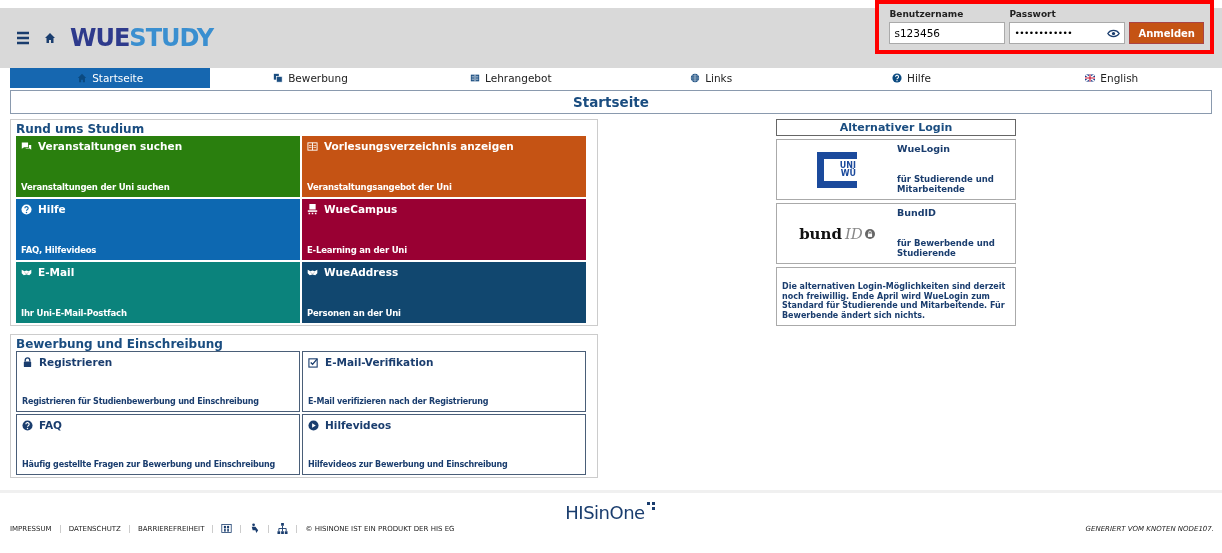 This screenshot has width=1222, height=553. I want to click on bundid-logo: bund ID, so click(837, 233).